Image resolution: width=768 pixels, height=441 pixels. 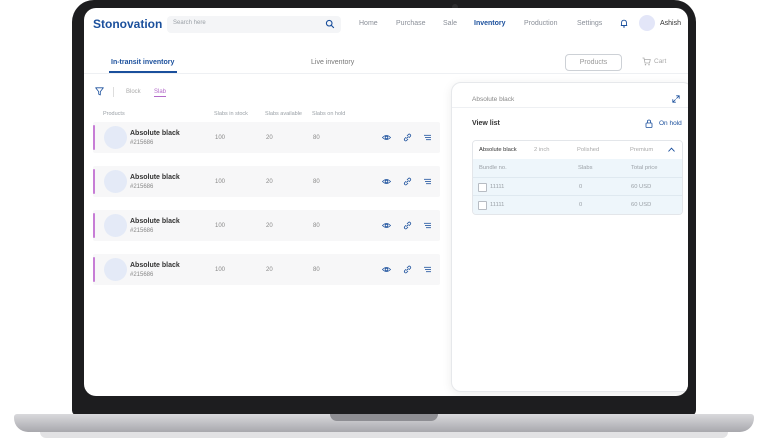 What do you see at coordinates (231, 114) in the screenshot?
I see `column-slabs-in-stock: Slabs in stock` at bounding box center [231, 114].